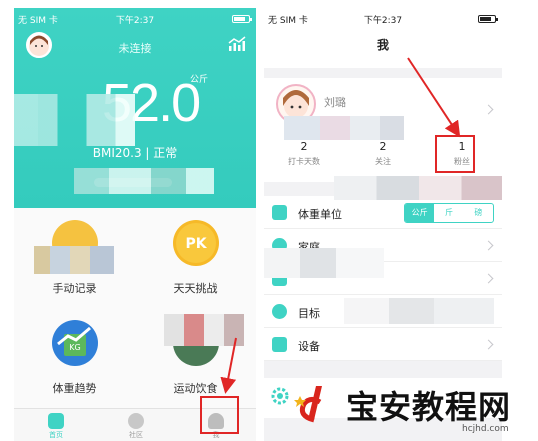  I want to click on watermark-brand: 宝安教程网, so click(429, 407).